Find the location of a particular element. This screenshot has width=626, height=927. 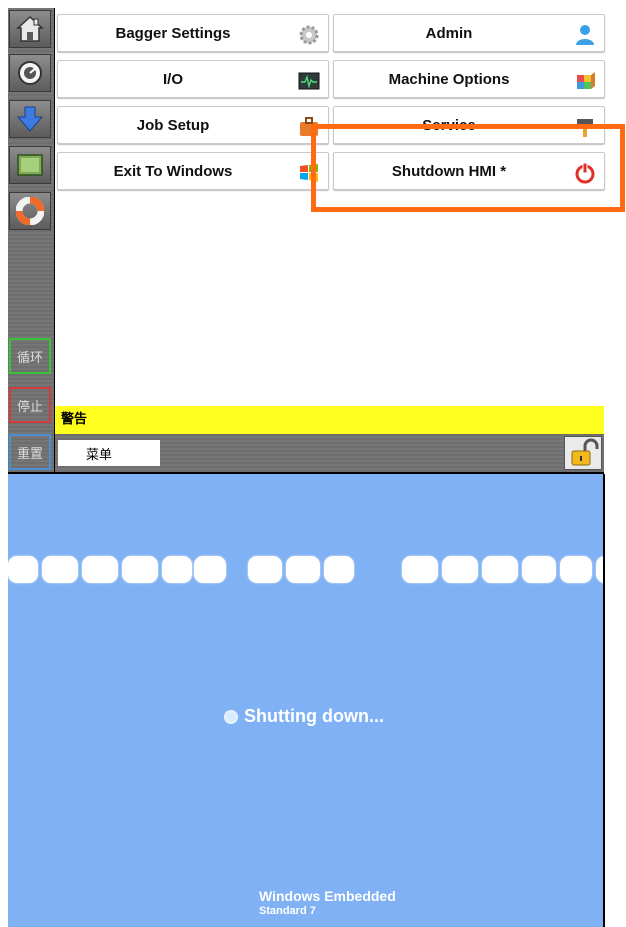

bagger-settings-label: Bagger Settings is located at coordinates (173, 33).